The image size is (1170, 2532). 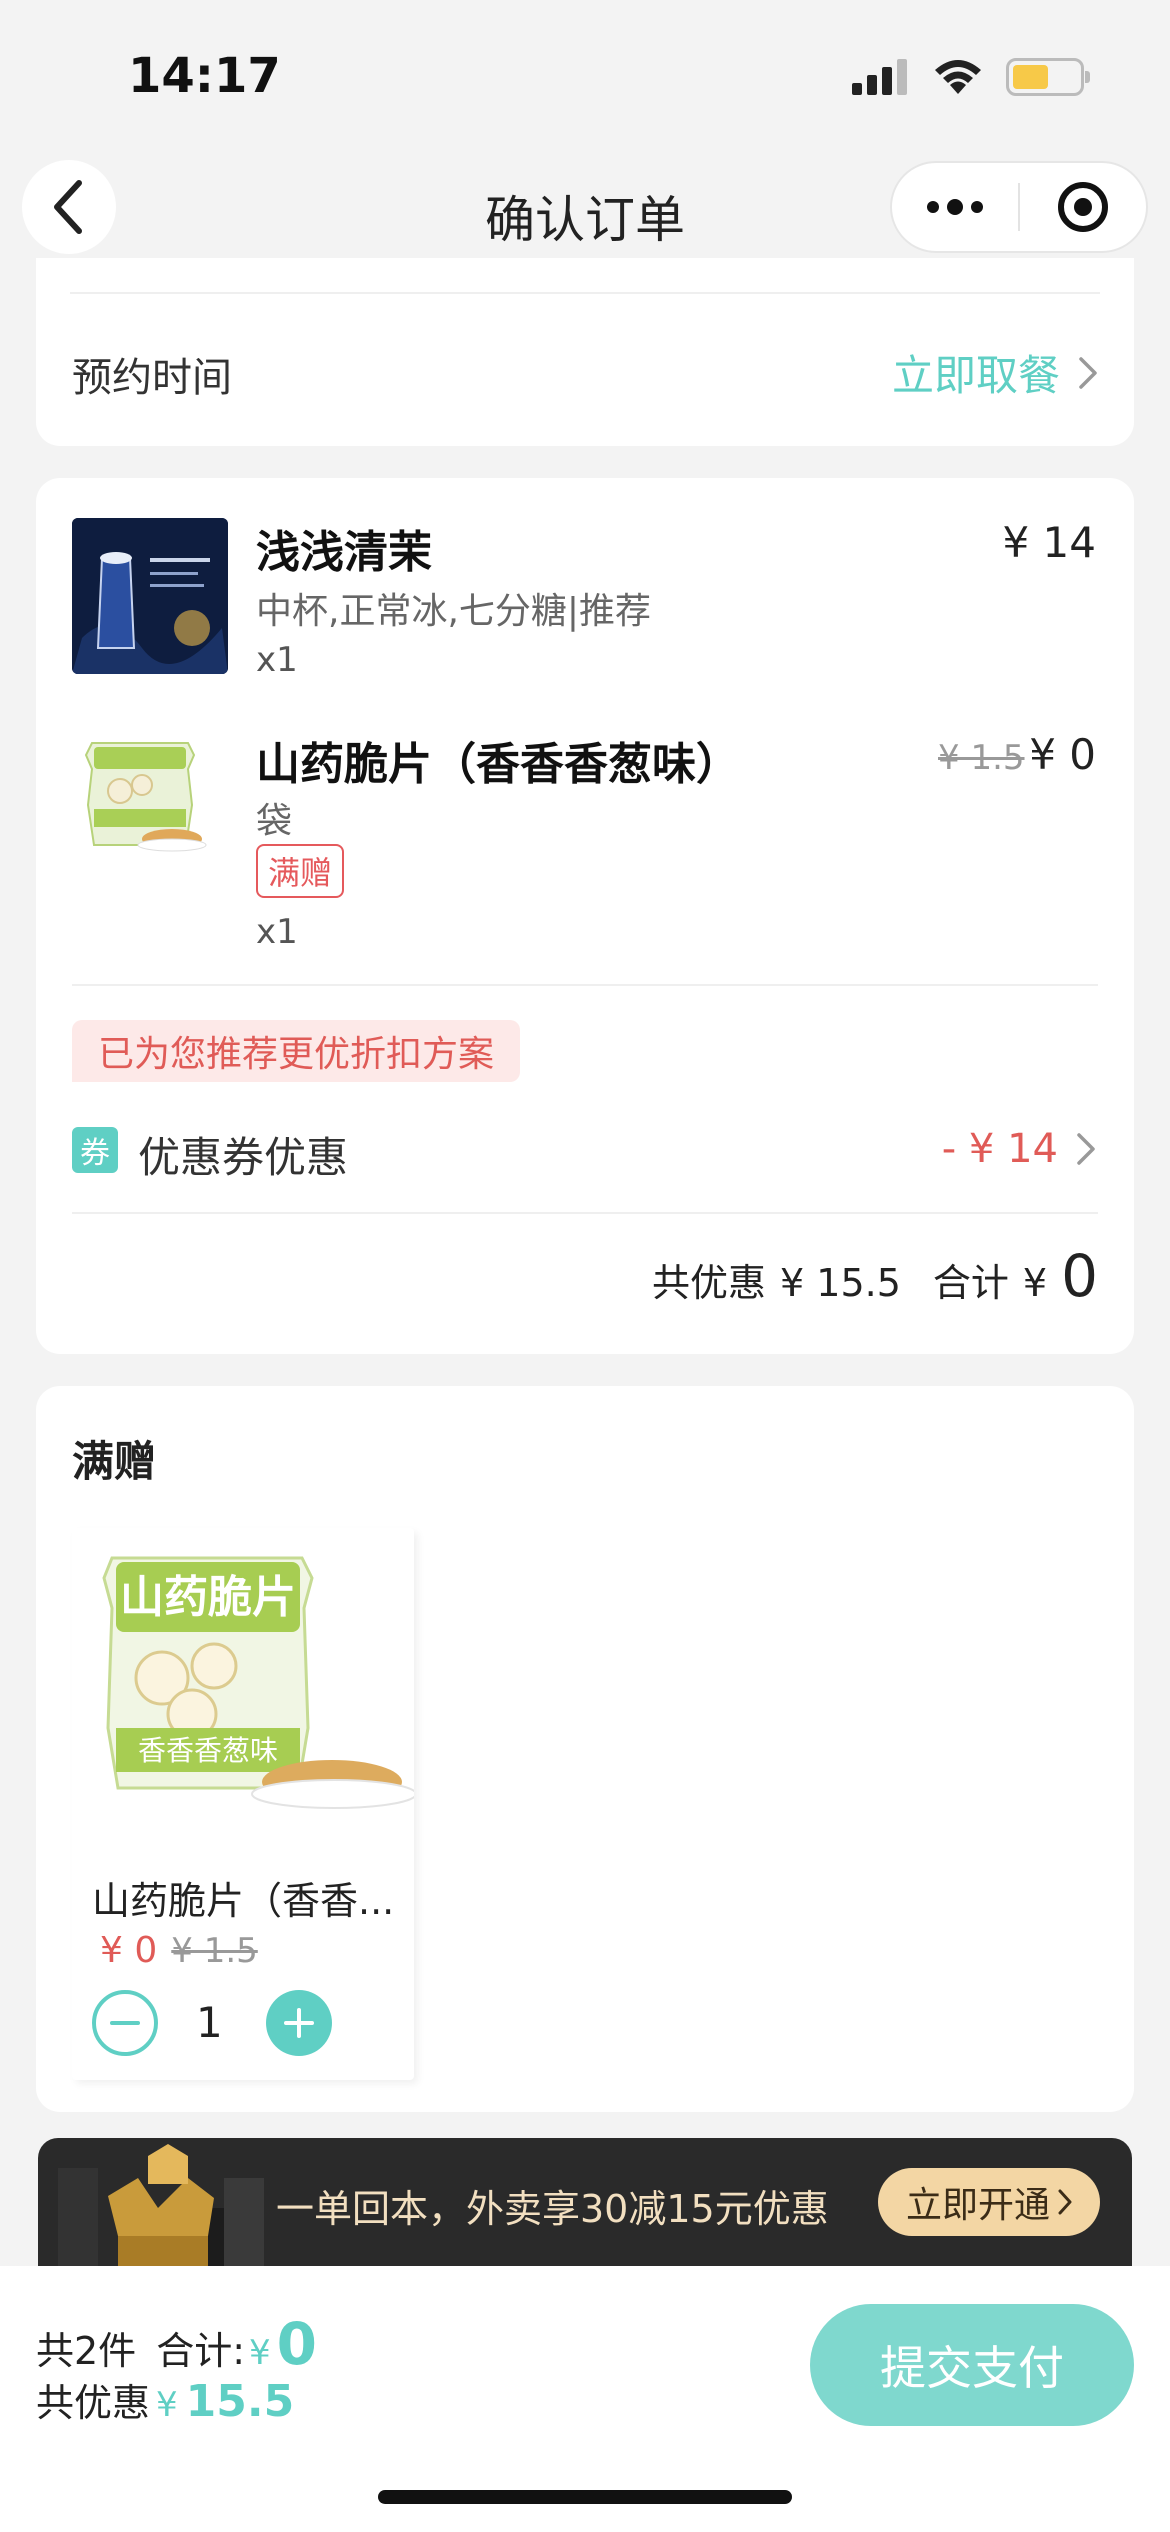 I want to click on order-summary: 共优惠 ¥ 15.5 合计 ¥ 0, so click(x=875, y=1276).